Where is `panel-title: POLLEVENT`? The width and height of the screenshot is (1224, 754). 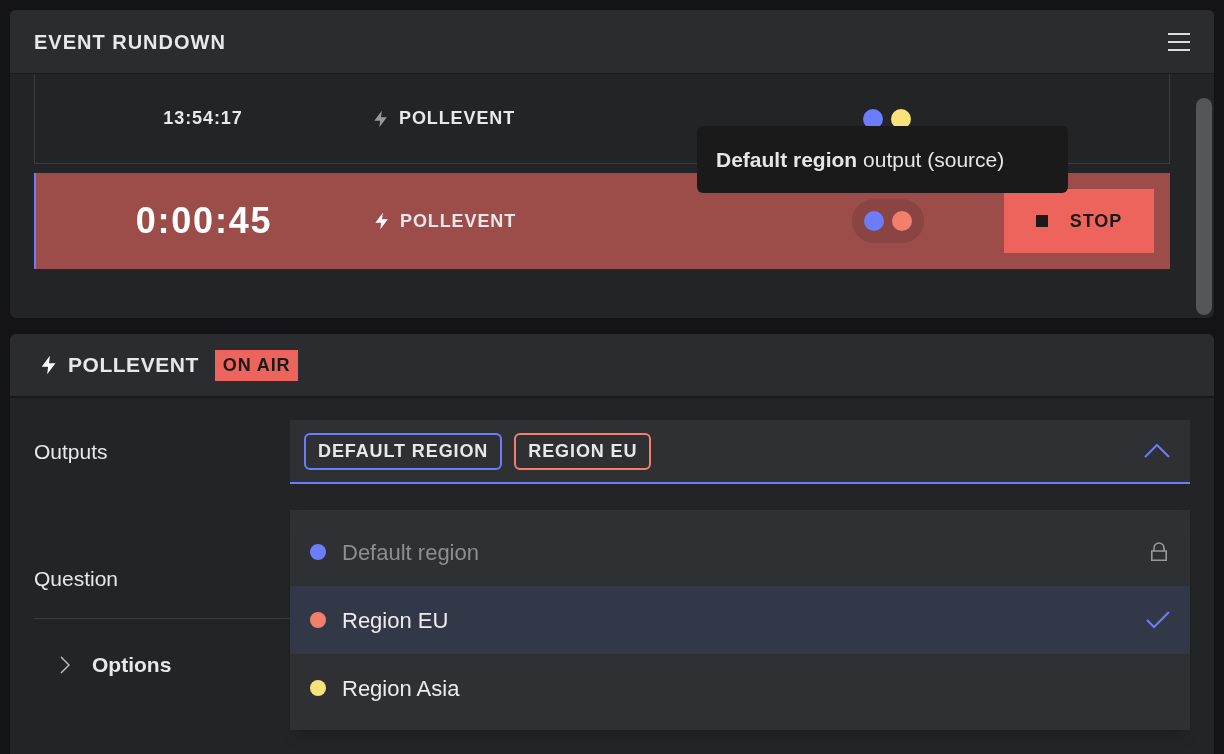
panel-title: POLLEVENT is located at coordinates (133, 365).